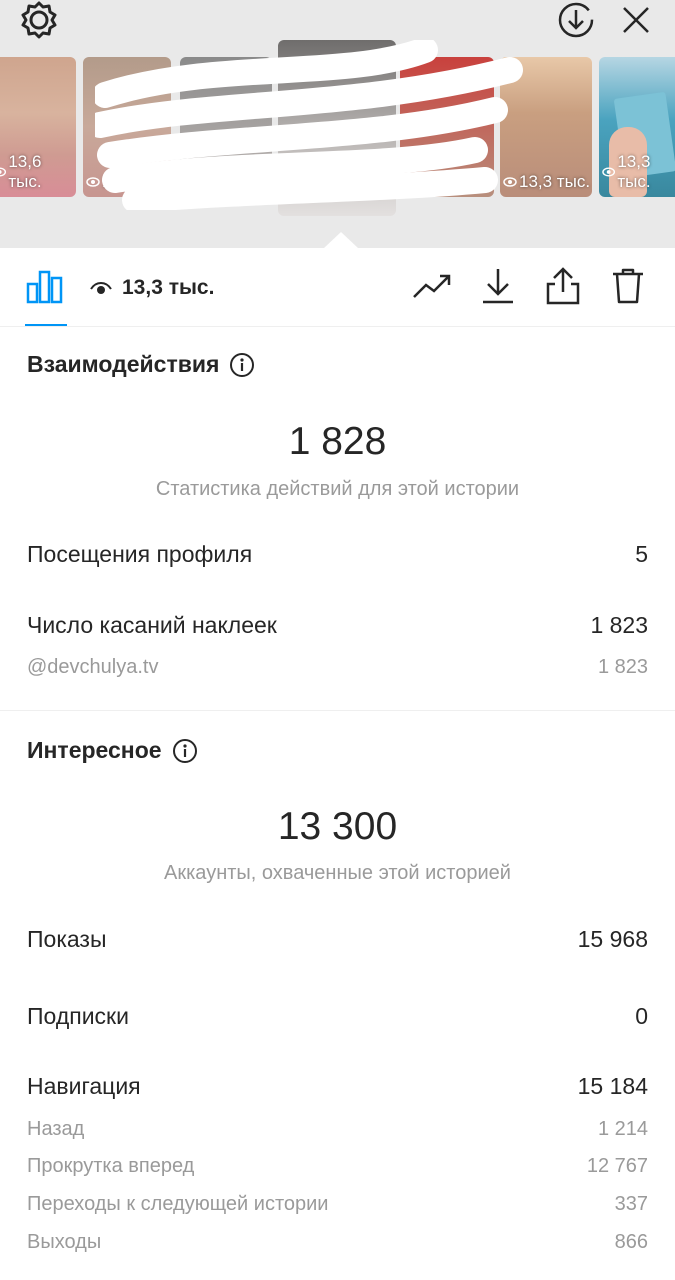  What do you see at coordinates (612, 939) in the screenshot?
I see `stat-value: 15 968` at bounding box center [612, 939].